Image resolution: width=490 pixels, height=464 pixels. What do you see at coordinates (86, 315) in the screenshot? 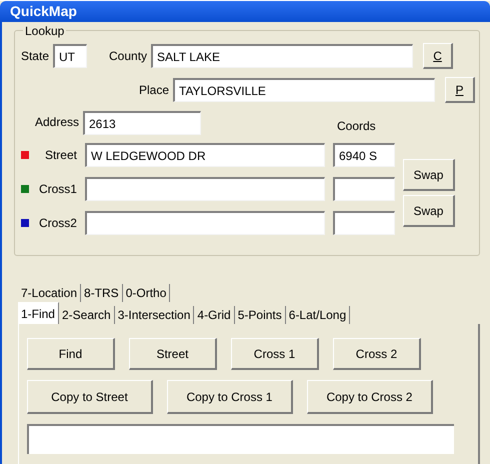
I see `tab: 2-Search` at bounding box center [86, 315].